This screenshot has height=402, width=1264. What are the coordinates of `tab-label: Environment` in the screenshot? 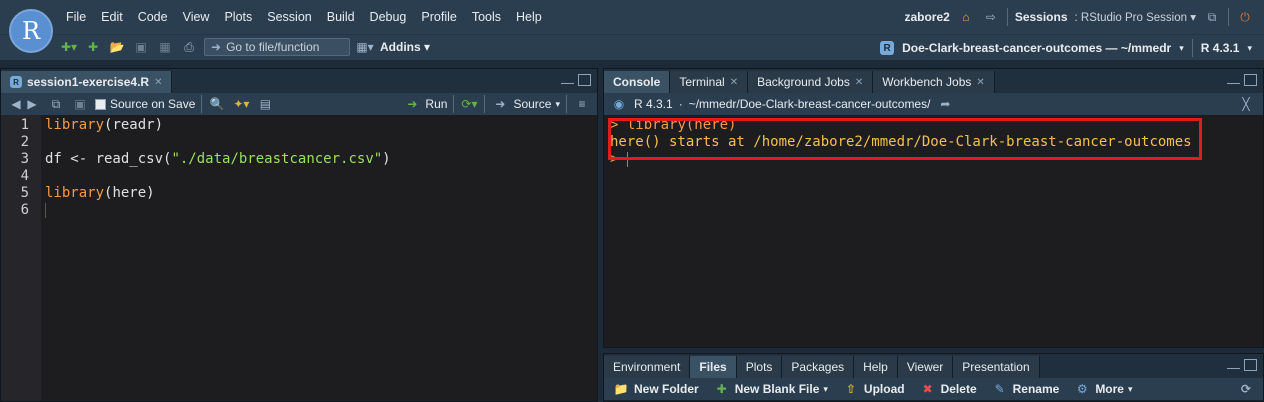 It's located at (647, 367).